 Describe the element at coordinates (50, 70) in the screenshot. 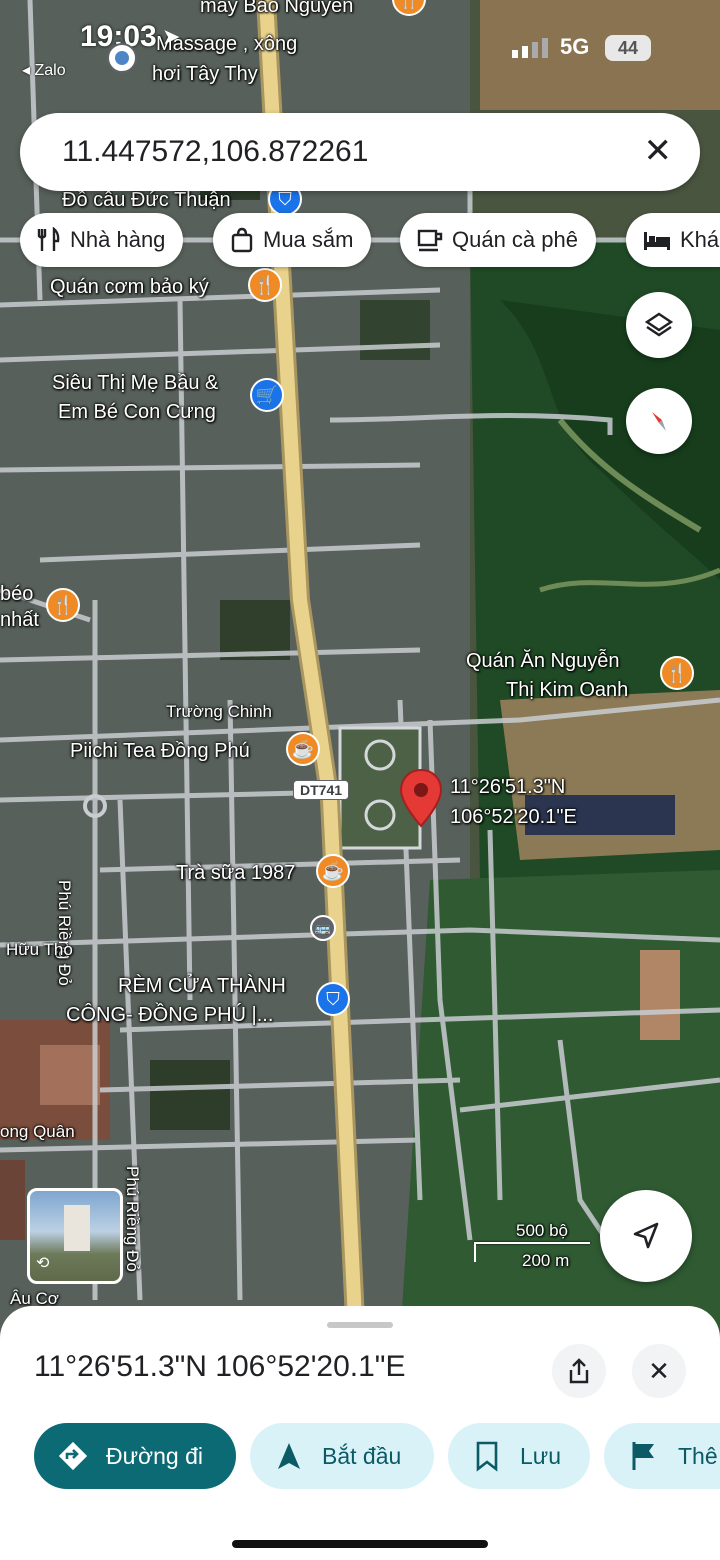

I see `back-app-label: Zalo` at that location.